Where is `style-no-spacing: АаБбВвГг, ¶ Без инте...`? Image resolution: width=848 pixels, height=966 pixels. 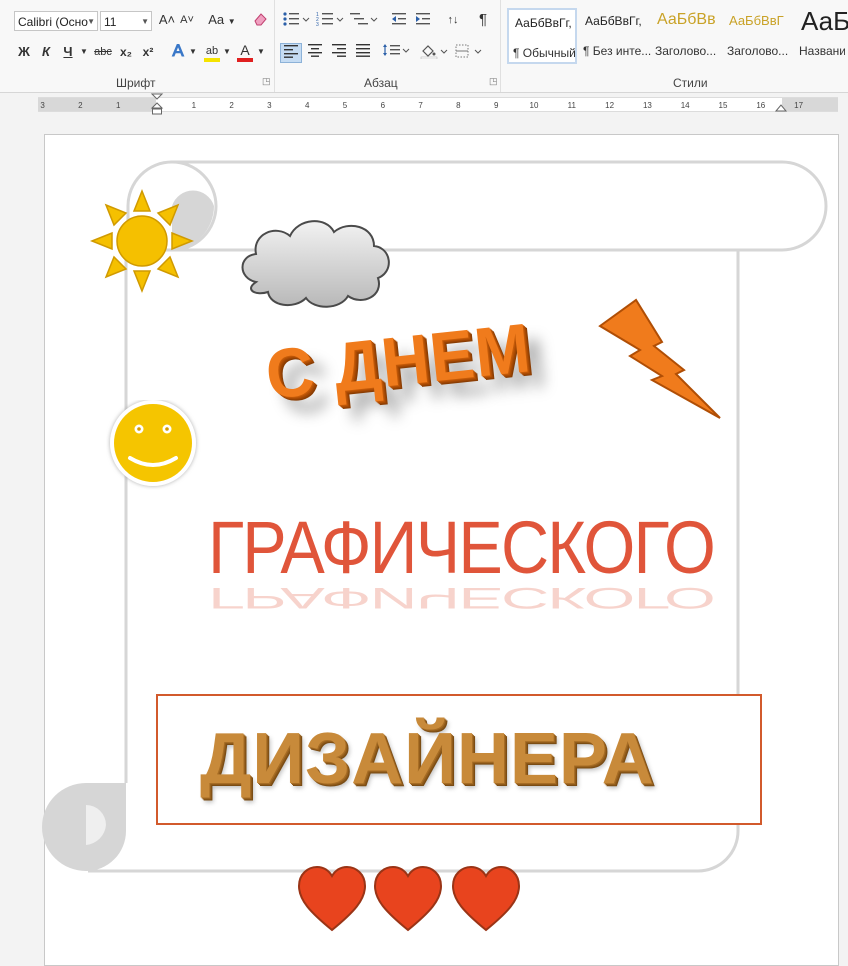
style-no-spacing: АаБбВвГг, ¶ Без инте... is located at coordinates (615, 36).